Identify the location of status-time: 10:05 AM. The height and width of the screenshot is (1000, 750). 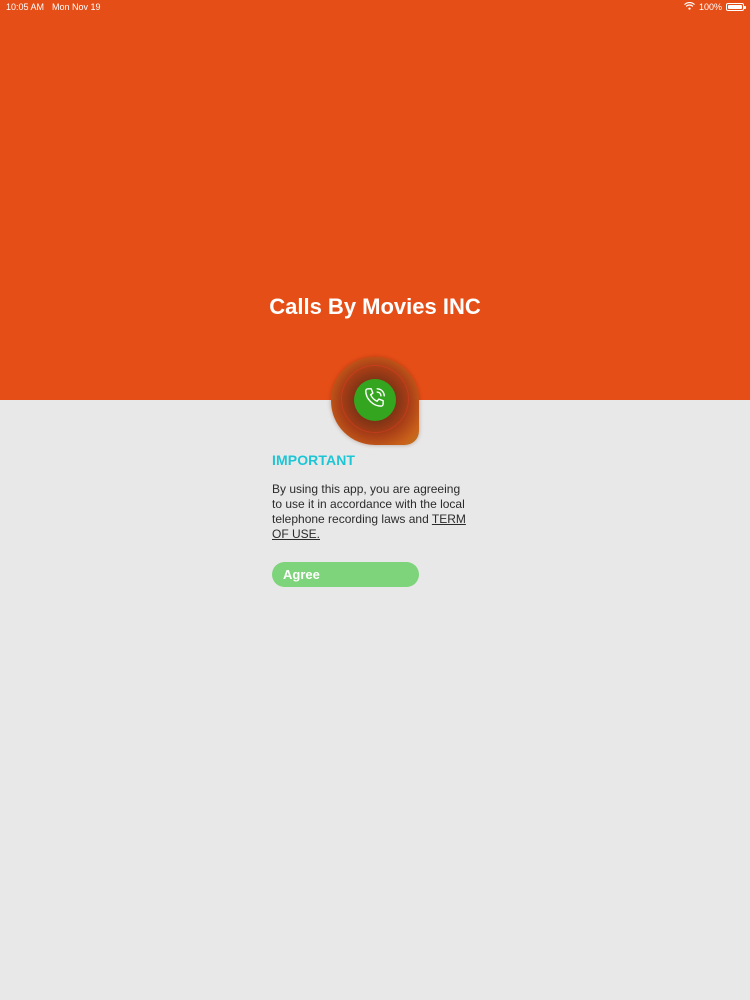
(25, 7).